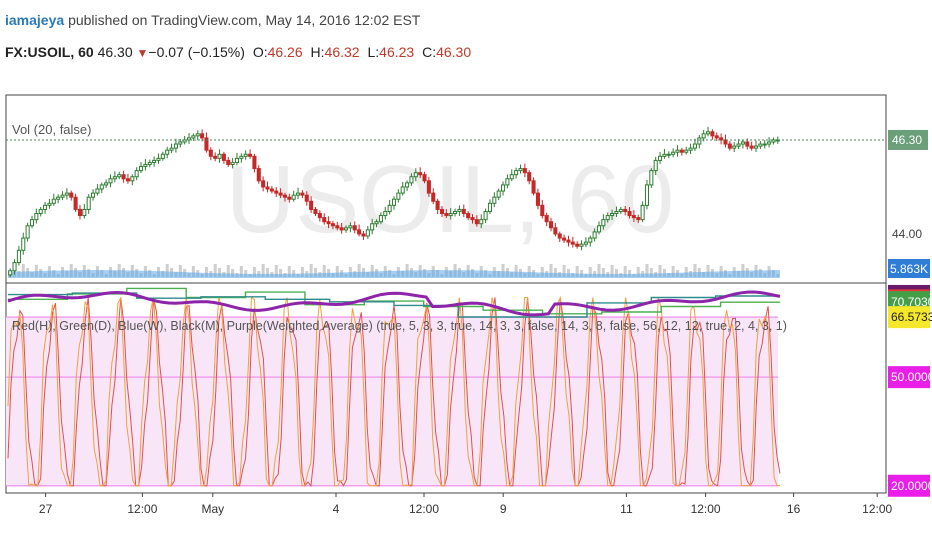  What do you see at coordinates (342, 52) in the screenshot?
I see `high-value: 46.32` at bounding box center [342, 52].